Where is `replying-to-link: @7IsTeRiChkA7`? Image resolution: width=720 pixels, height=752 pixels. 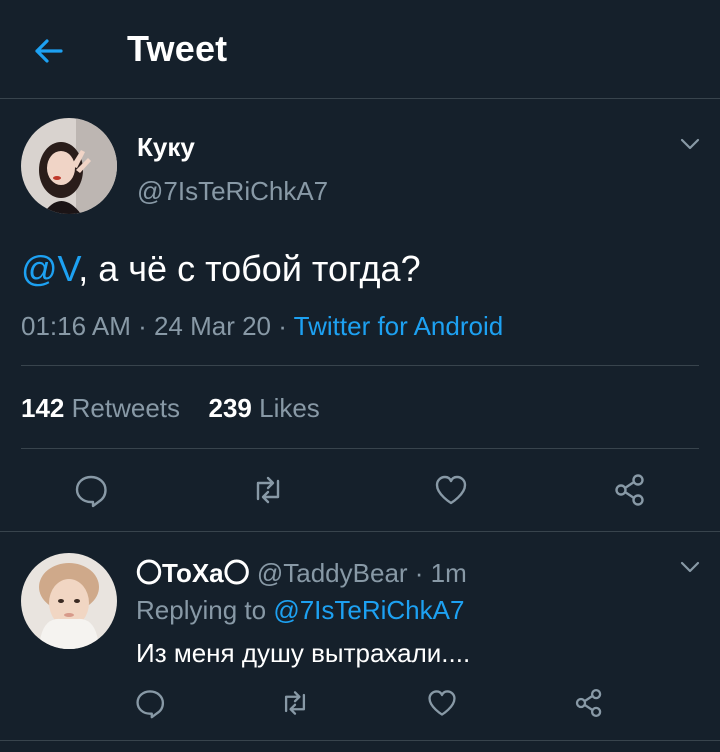
replying-to-link: @7IsTeRiChkA7 is located at coordinates (368, 610).